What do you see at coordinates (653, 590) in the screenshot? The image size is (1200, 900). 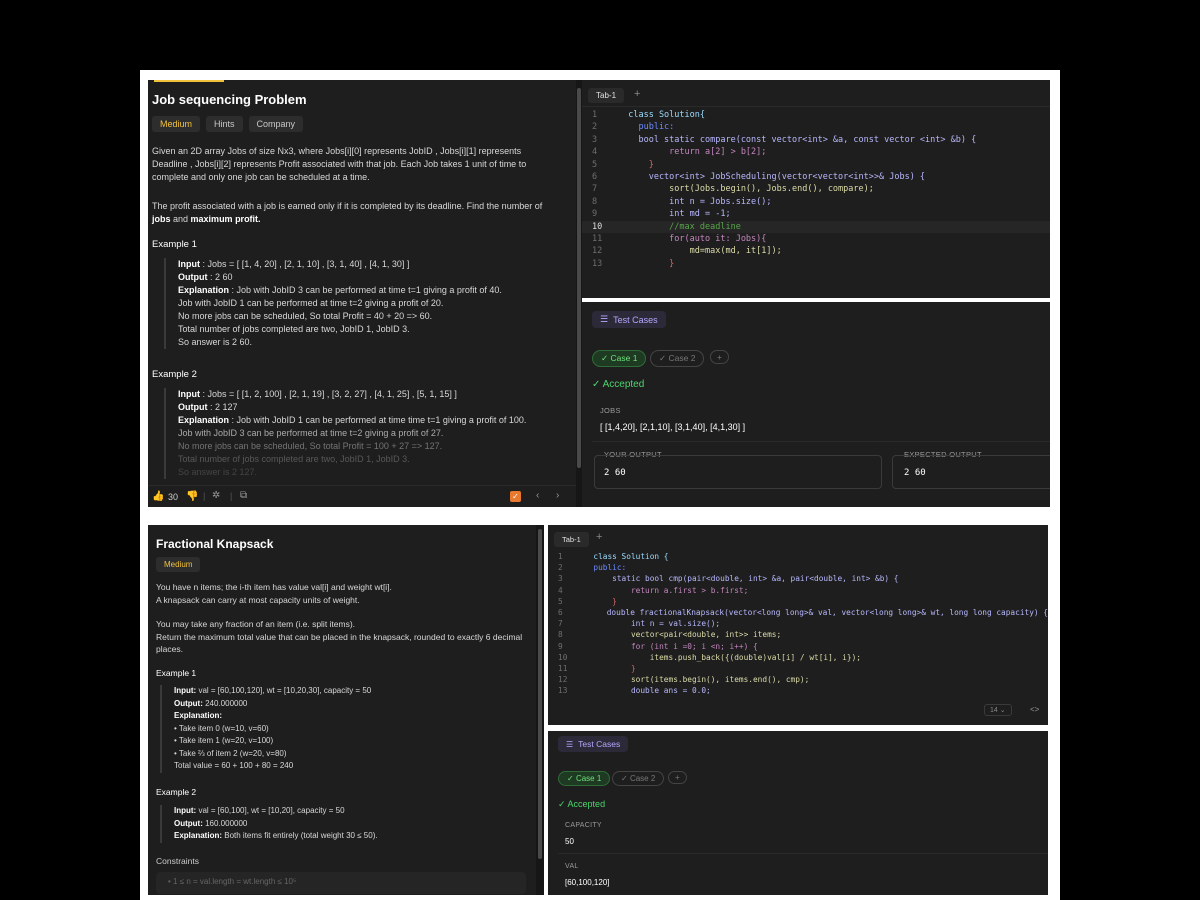 I see `code-line: 4 return a.first > b.first;` at bounding box center [653, 590].